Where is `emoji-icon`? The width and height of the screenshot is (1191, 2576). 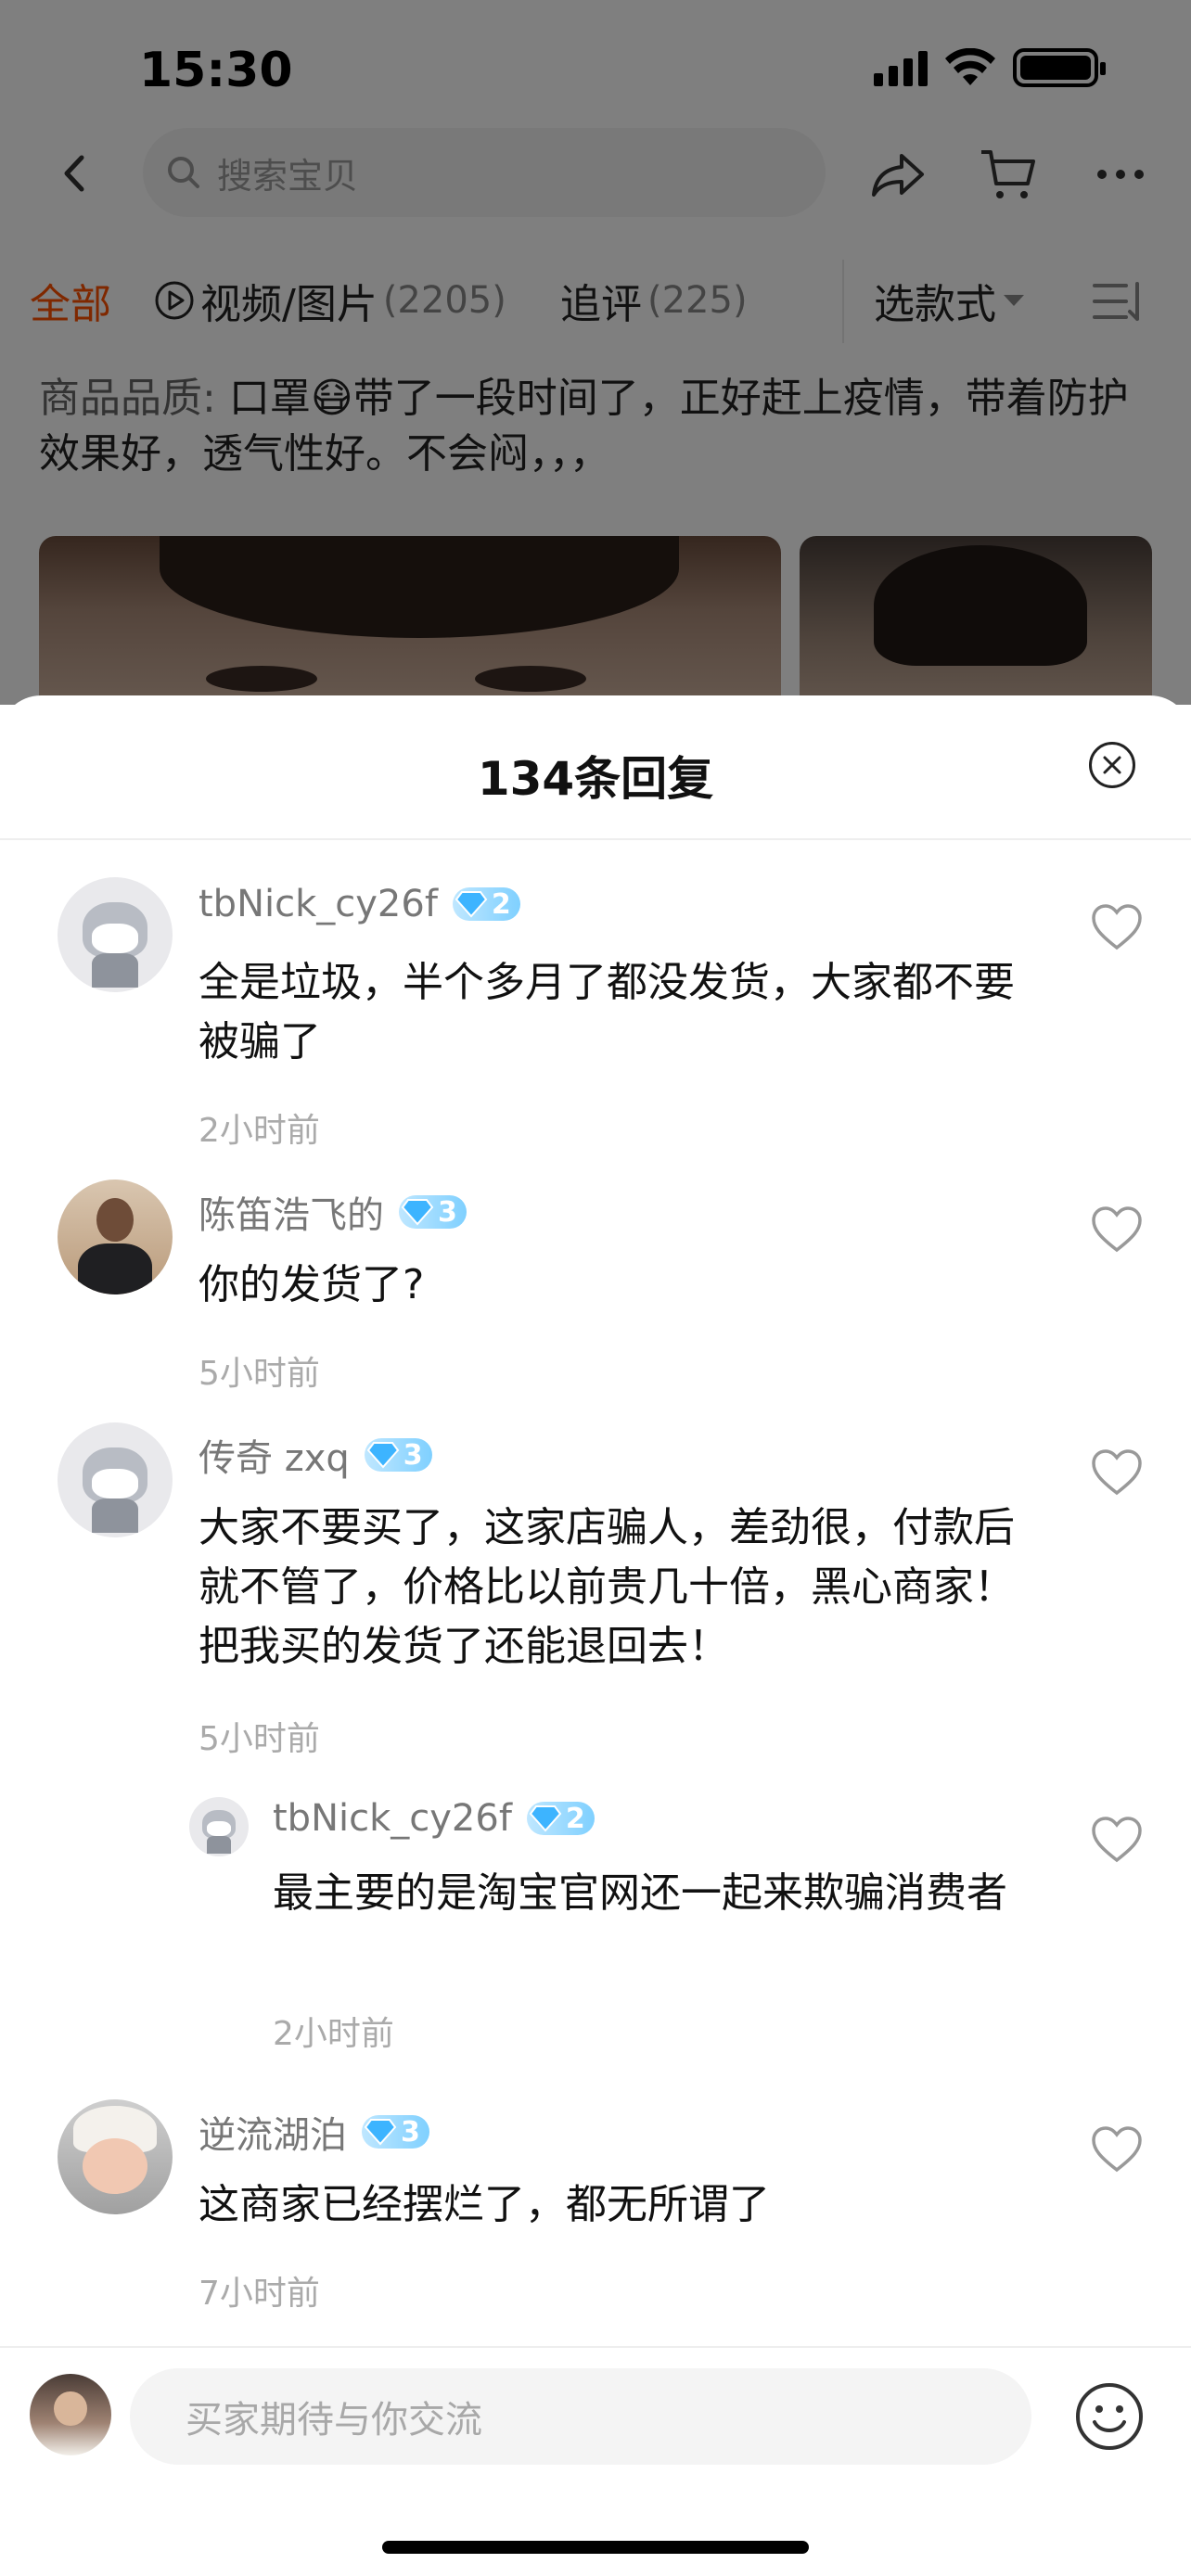 emoji-icon is located at coordinates (1110, 2417).